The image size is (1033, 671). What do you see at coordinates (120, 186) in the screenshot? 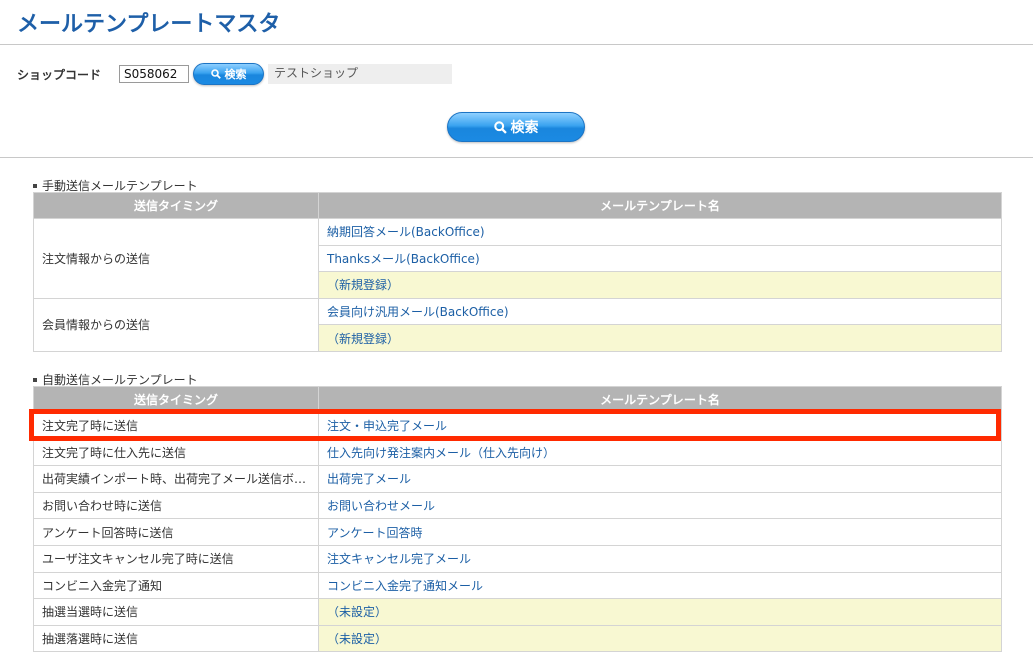
I see `manual-section-title: 手動送信メールテンプレート` at bounding box center [120, 186].